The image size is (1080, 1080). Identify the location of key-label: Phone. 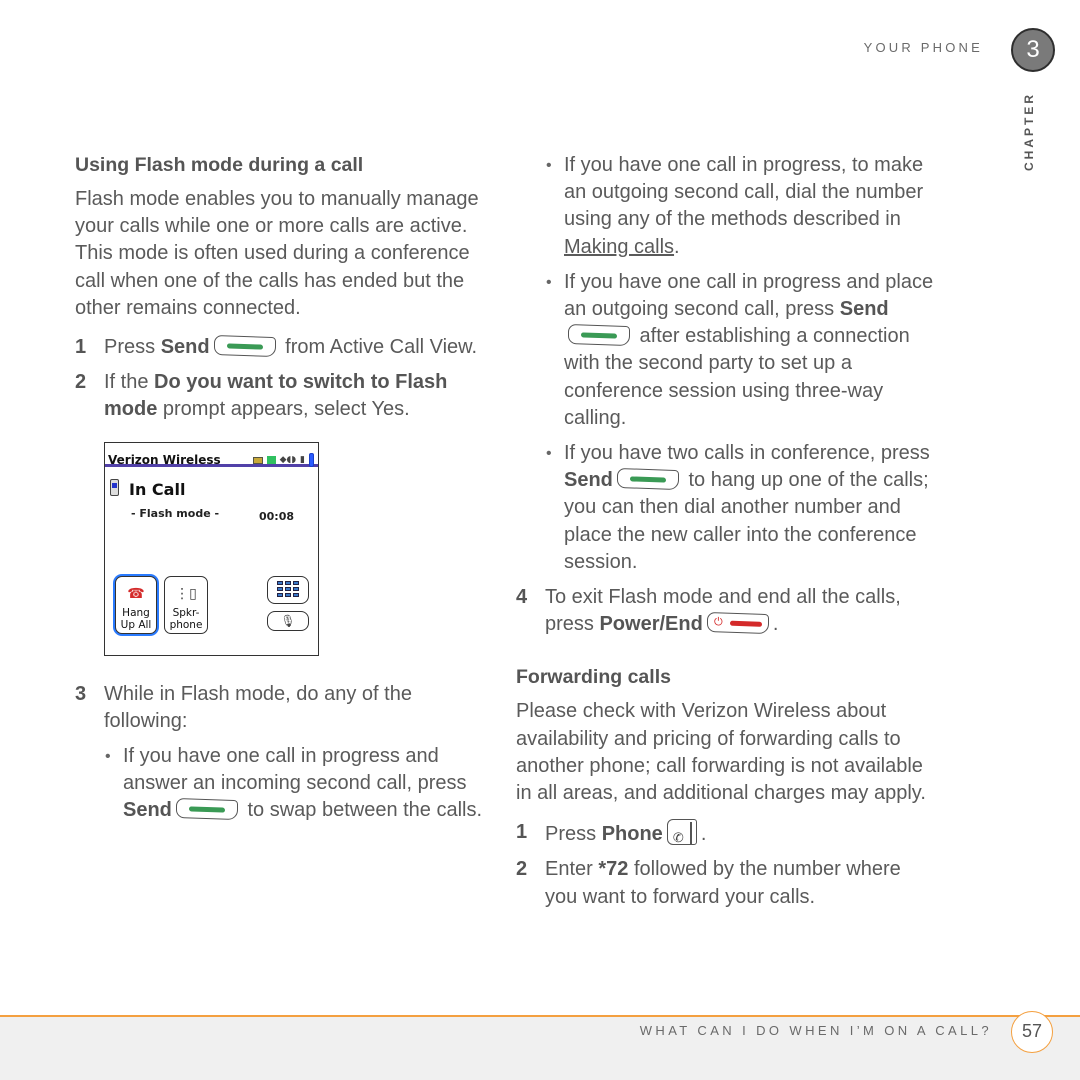
(632, 834).